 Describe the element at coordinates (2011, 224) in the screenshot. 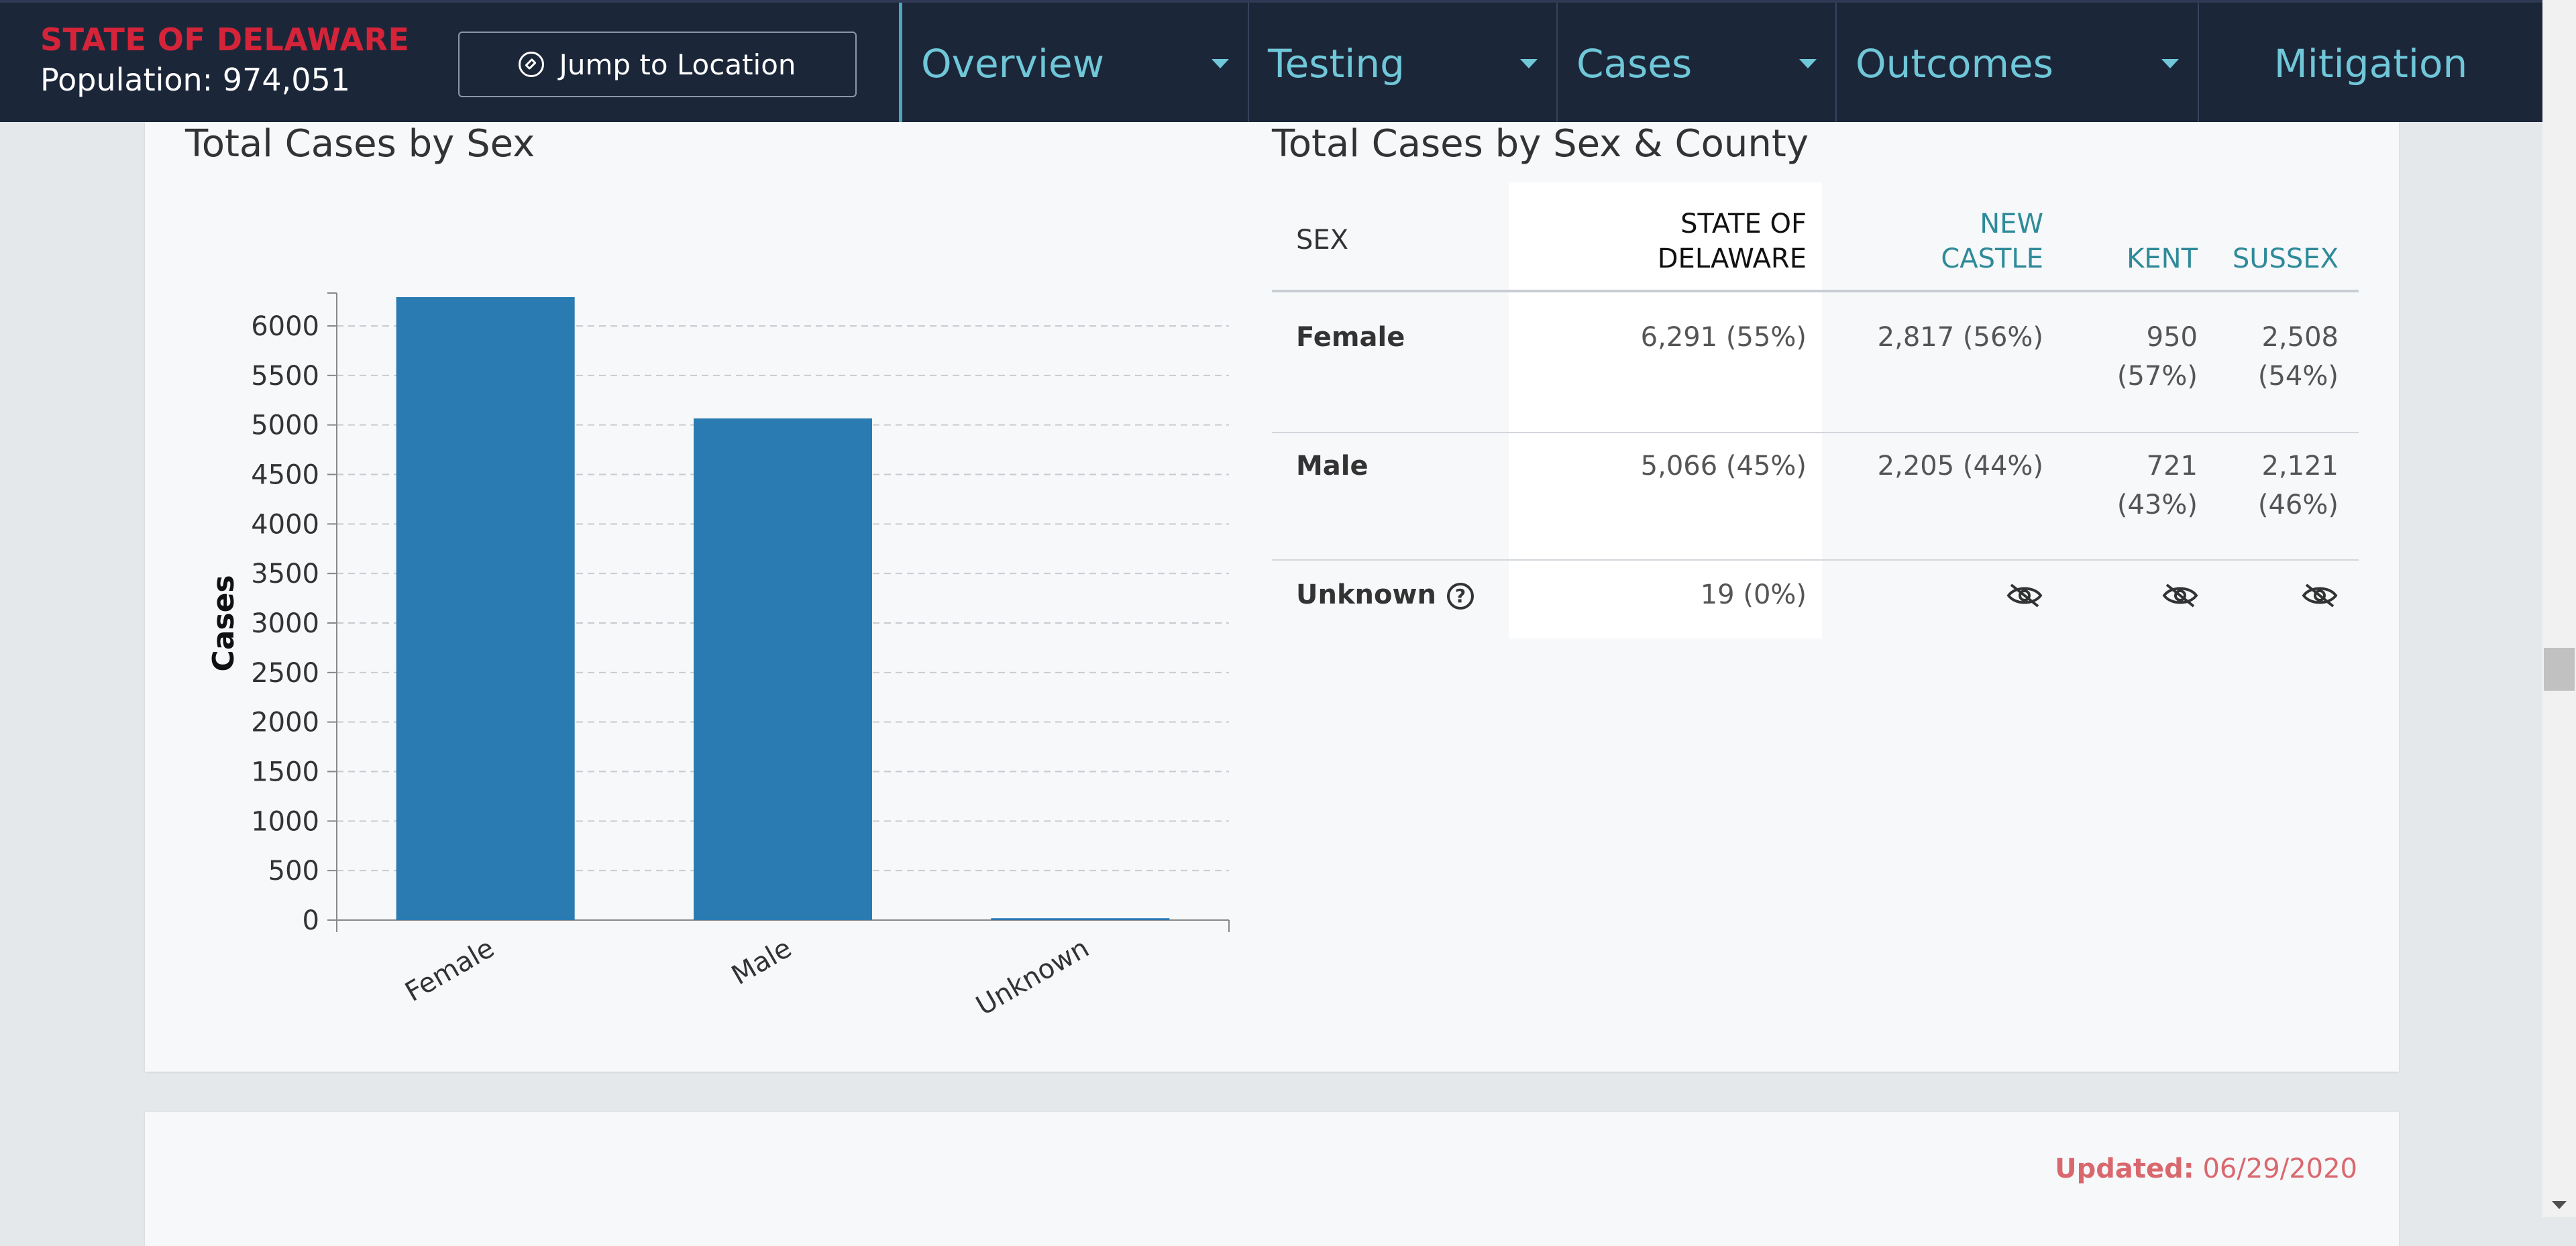

I see `header-new-castle-line1: NEW` at that location.